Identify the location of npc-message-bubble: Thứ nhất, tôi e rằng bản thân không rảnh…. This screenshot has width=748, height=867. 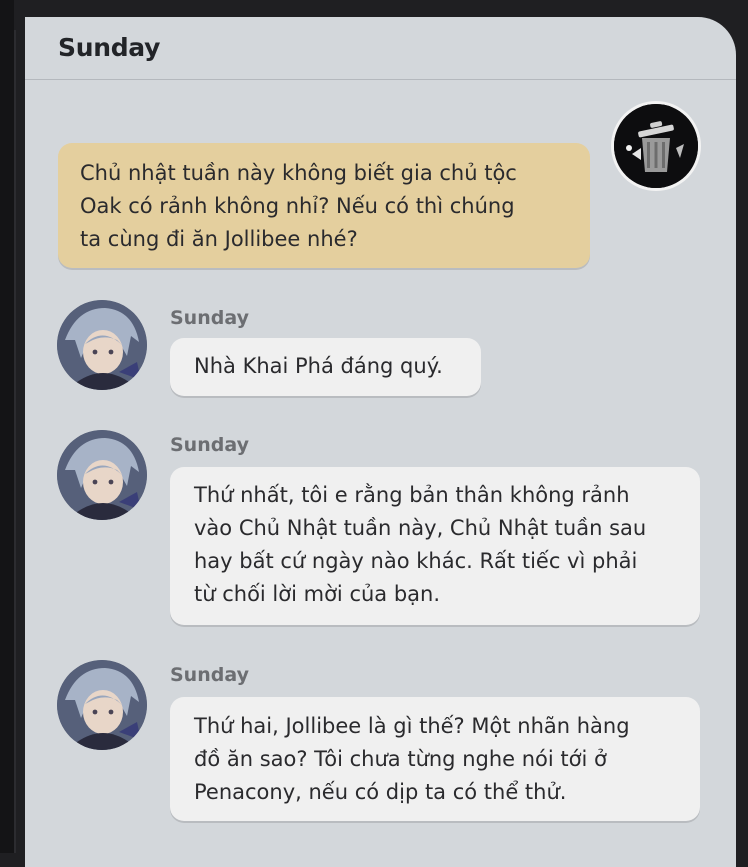
(435, 546).